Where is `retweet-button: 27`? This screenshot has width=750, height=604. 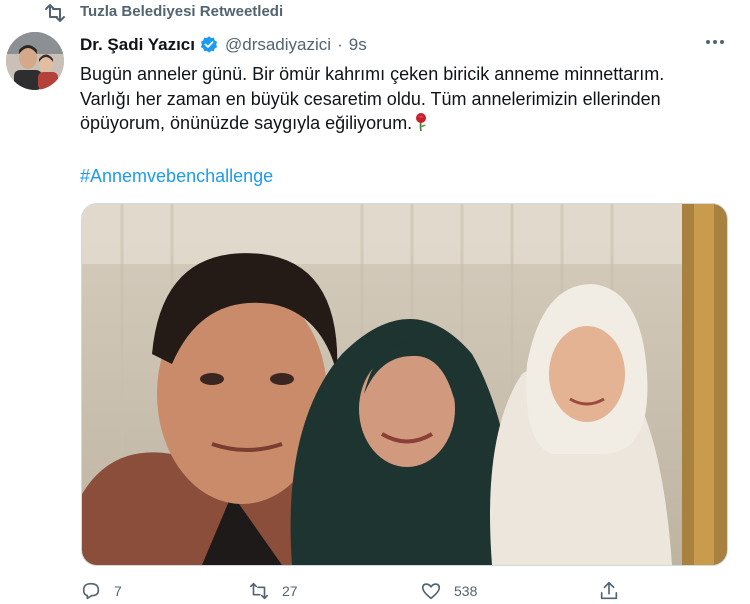 retweet-button: 27 is located at coordinates (273, 591).